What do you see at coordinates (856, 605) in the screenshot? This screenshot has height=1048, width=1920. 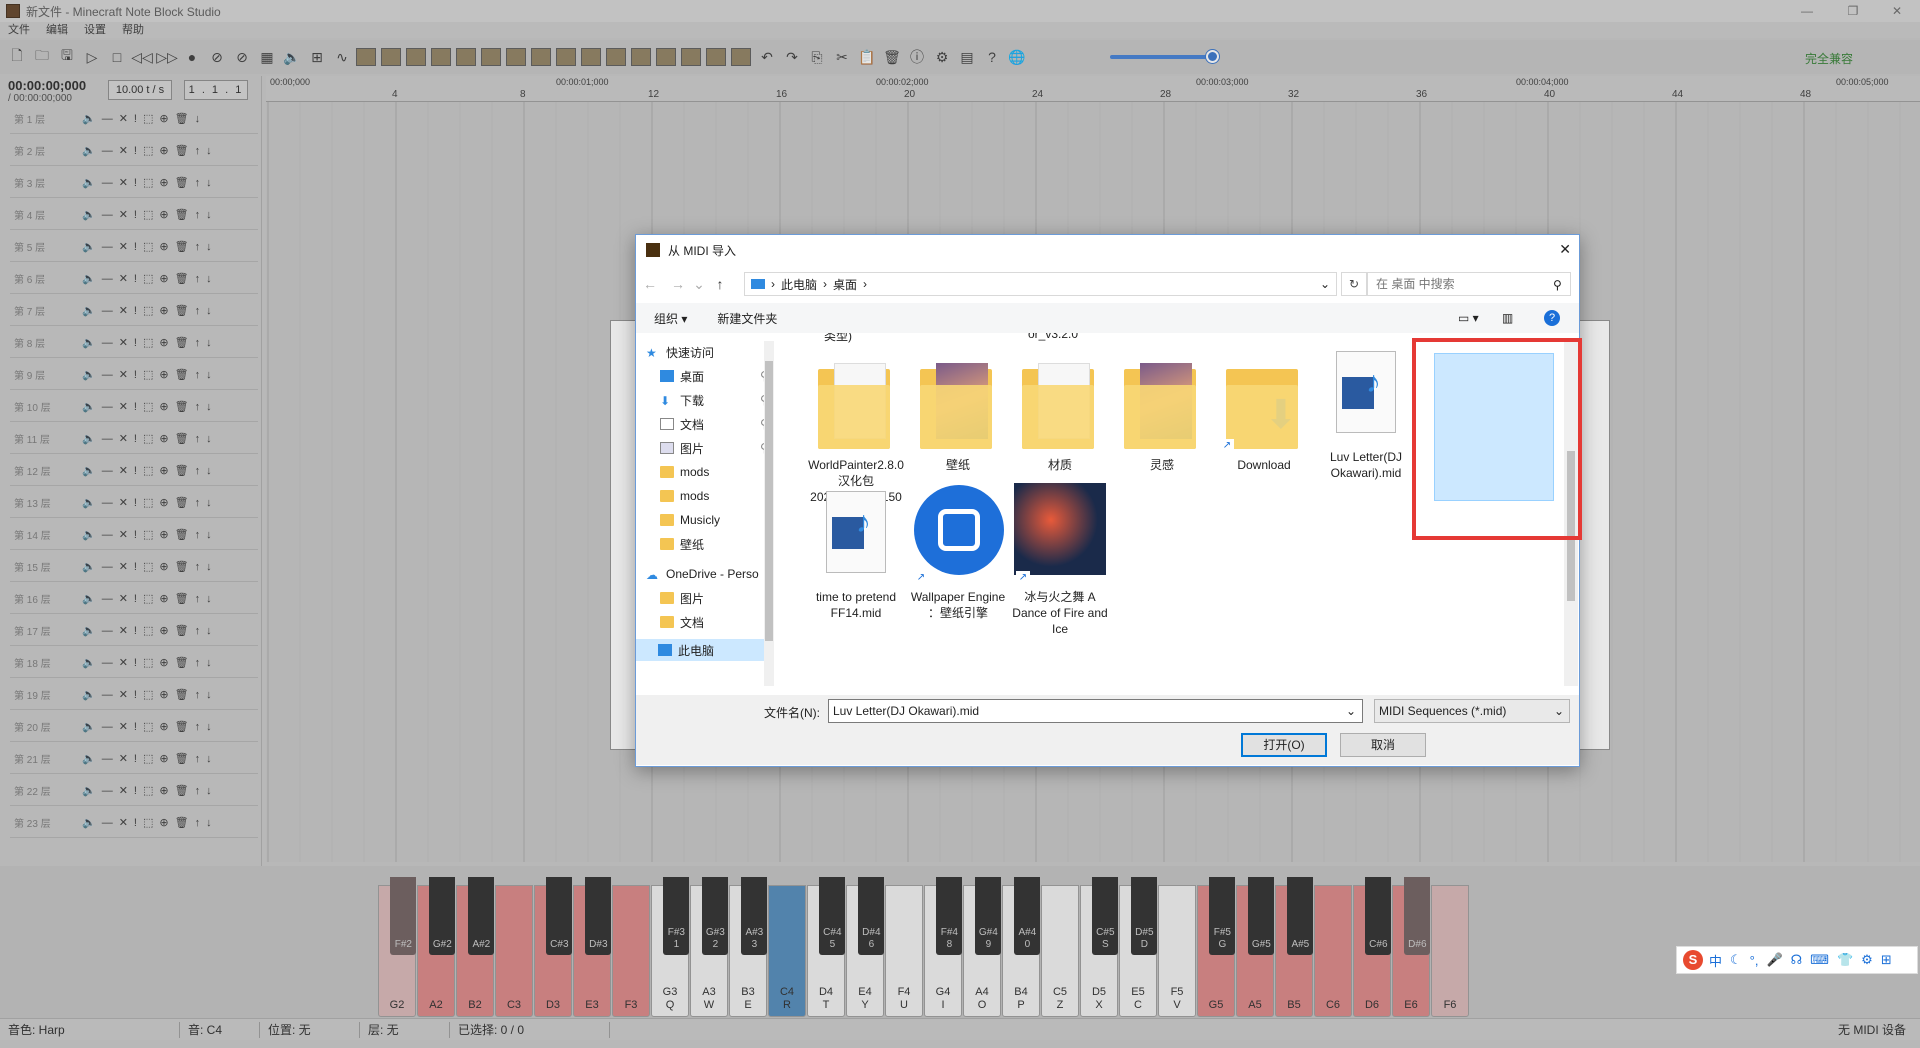 I see `file-name: time to pretend FF14.mid` at bounding box center [856, 605].